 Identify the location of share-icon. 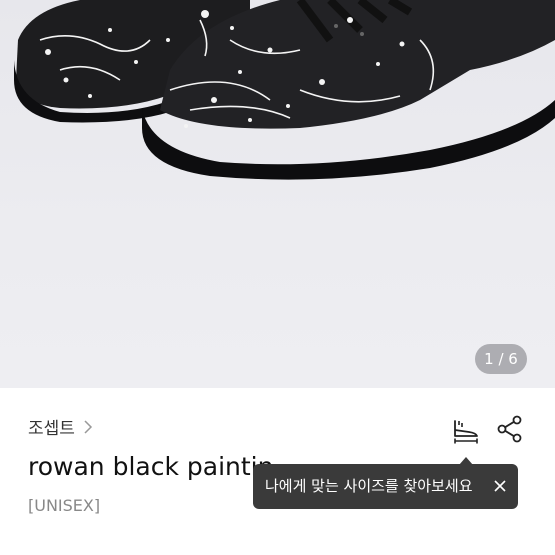
(510, 429).